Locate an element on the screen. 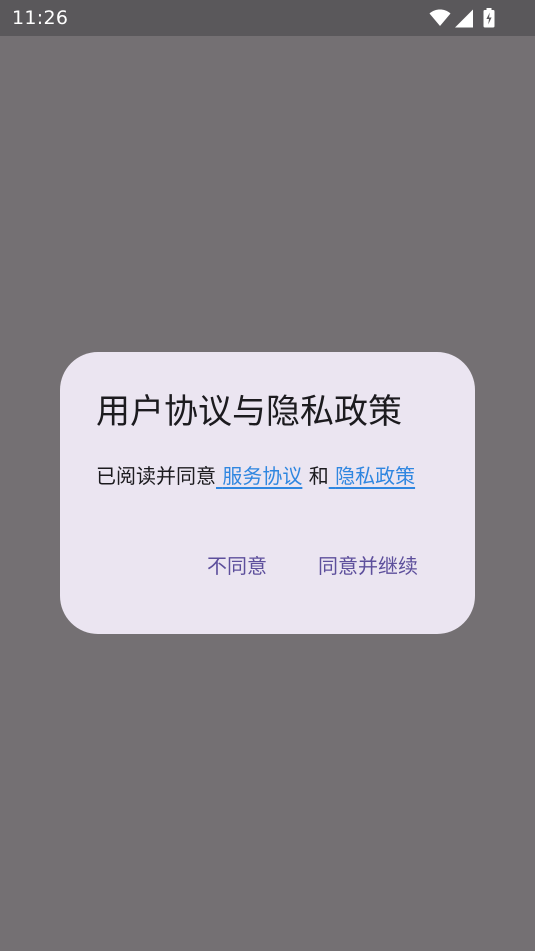  disagree-button: 不同意 is located at coordinates (237, 566).